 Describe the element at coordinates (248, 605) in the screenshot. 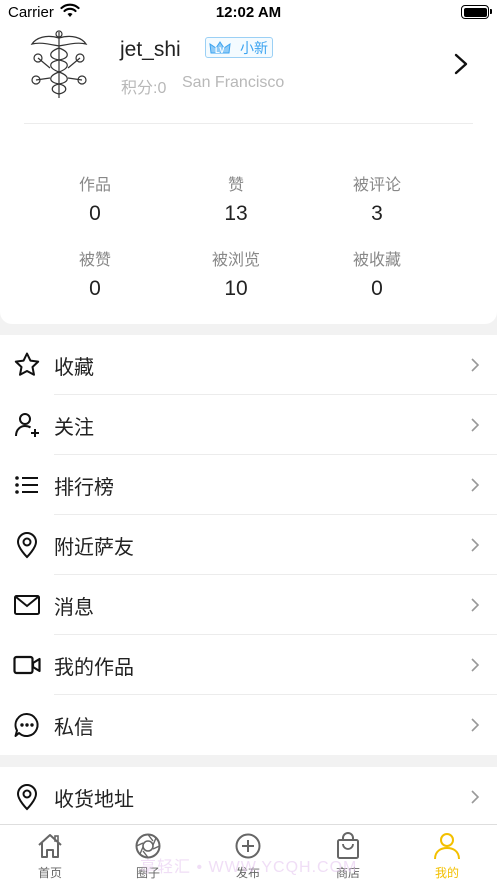

I see `menu-item-messages: 消息` at that location.